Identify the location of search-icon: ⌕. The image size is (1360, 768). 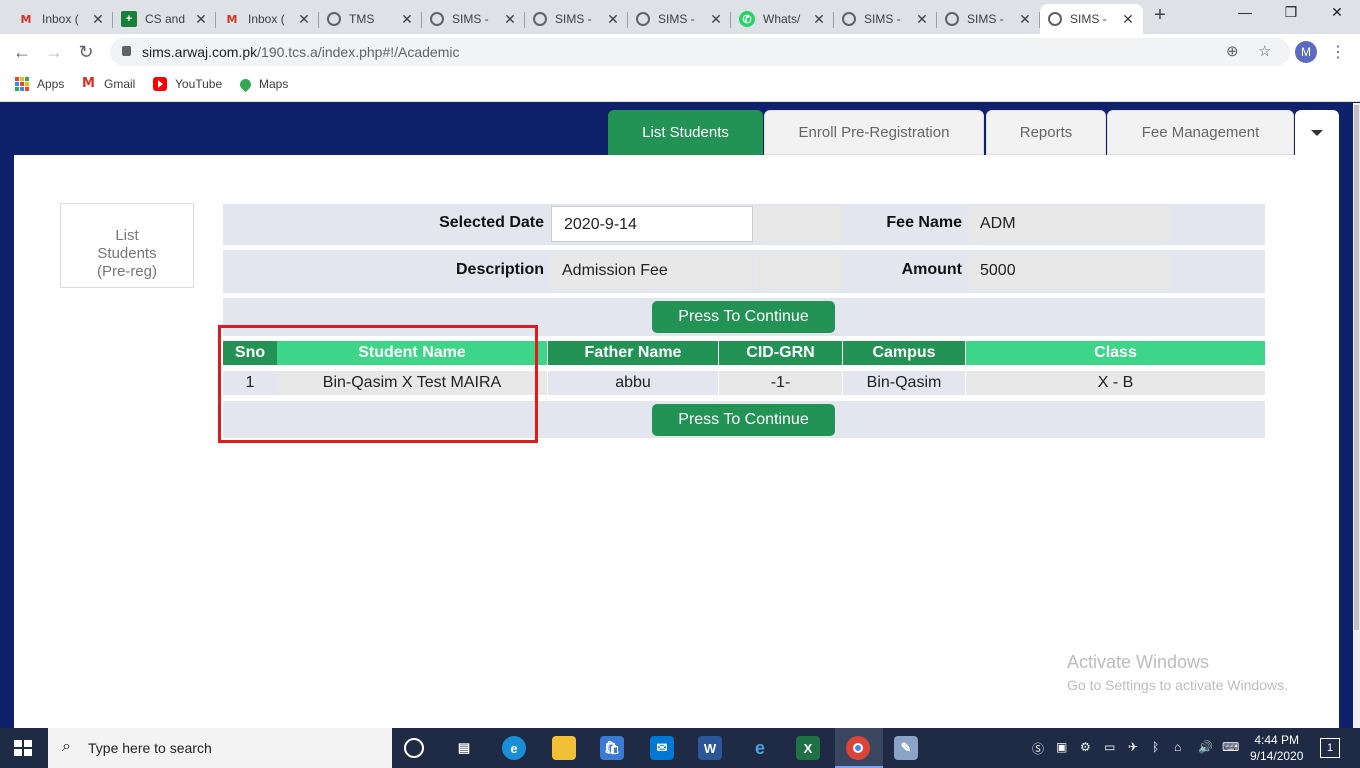
(66, 746).